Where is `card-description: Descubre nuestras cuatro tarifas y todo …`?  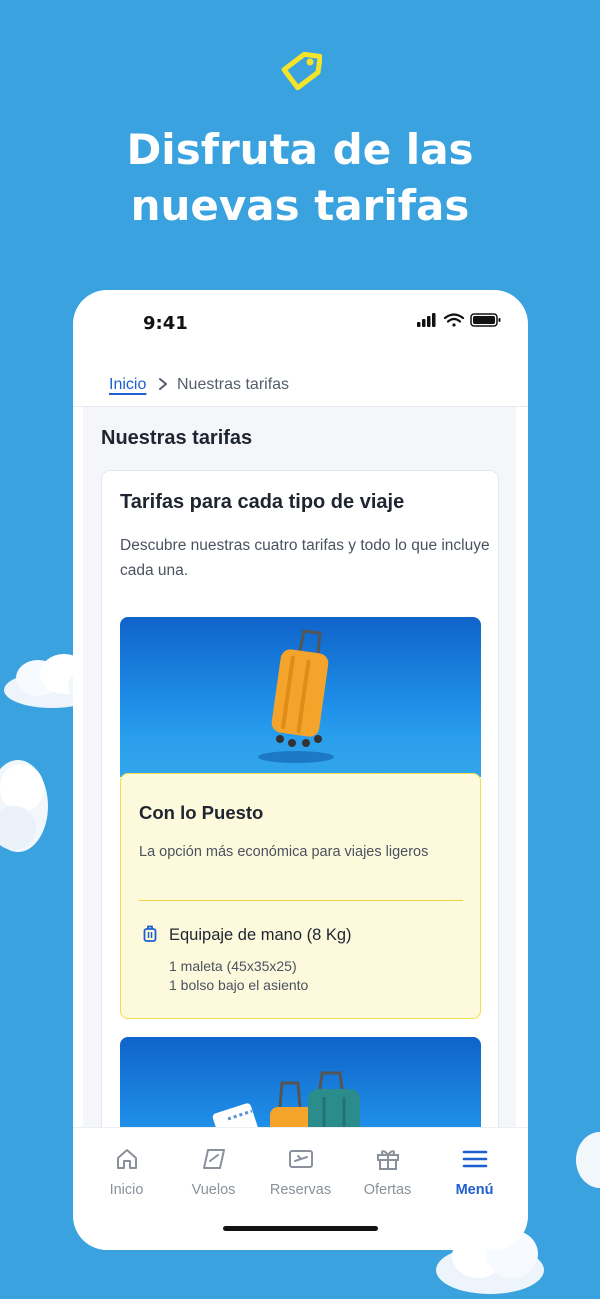
card-description: Descubre nuestras cuatro tarifas y todo … is located at coordinates (305, 558).